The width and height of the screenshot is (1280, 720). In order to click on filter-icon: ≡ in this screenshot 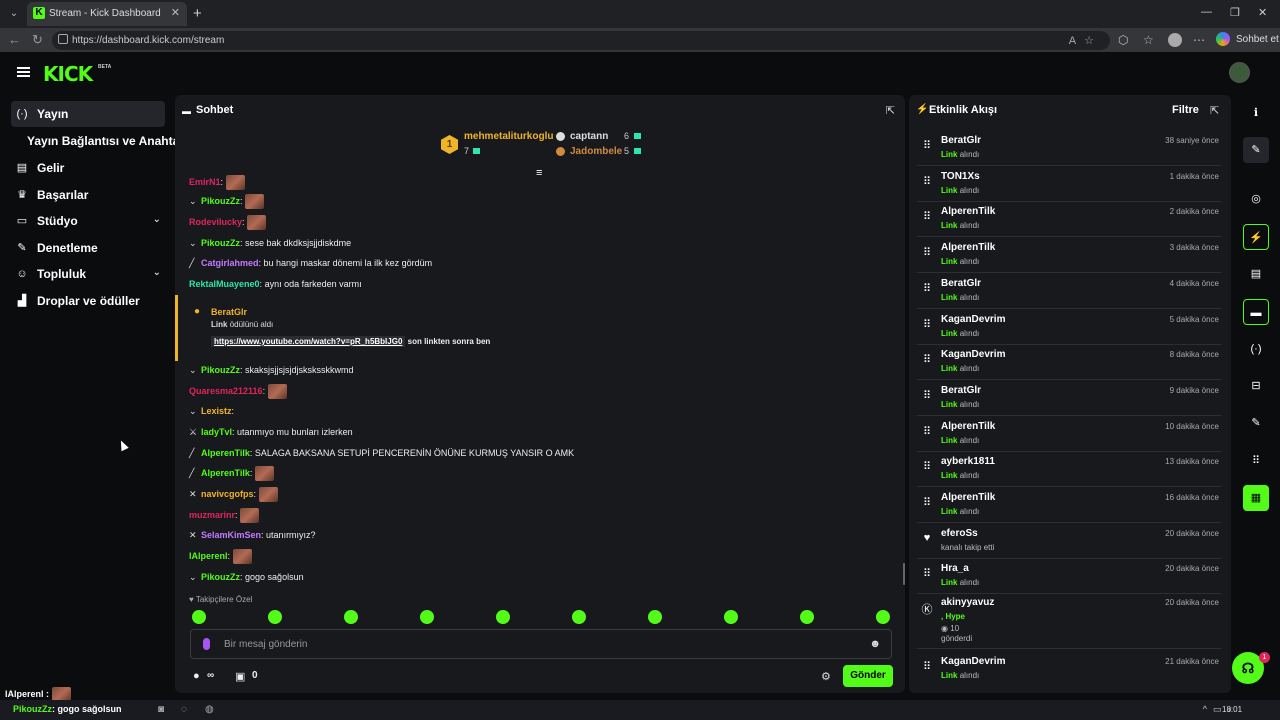, I will do `click(539, 173)`.